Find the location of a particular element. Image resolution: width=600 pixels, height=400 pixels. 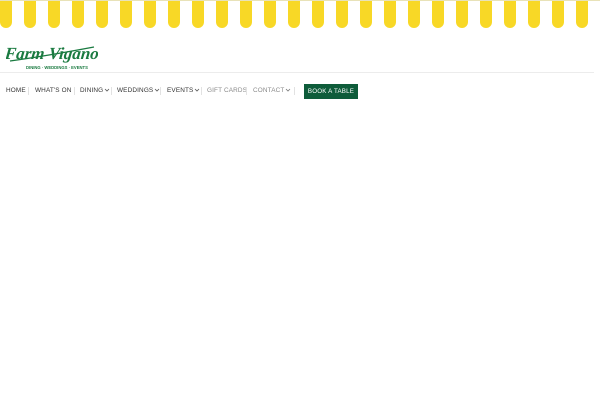

awning-top-edge is located at coordinates (300, 0).